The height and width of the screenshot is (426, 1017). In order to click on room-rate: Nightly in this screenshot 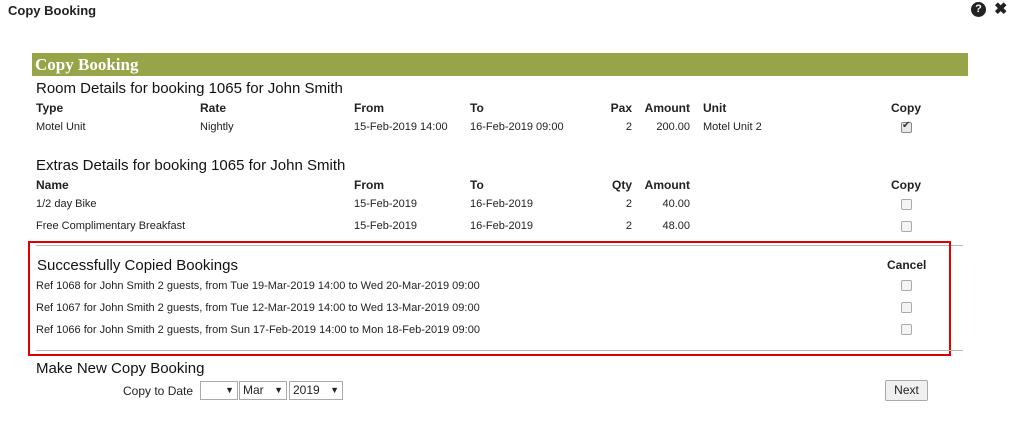, I will do `click(217, 127)`.